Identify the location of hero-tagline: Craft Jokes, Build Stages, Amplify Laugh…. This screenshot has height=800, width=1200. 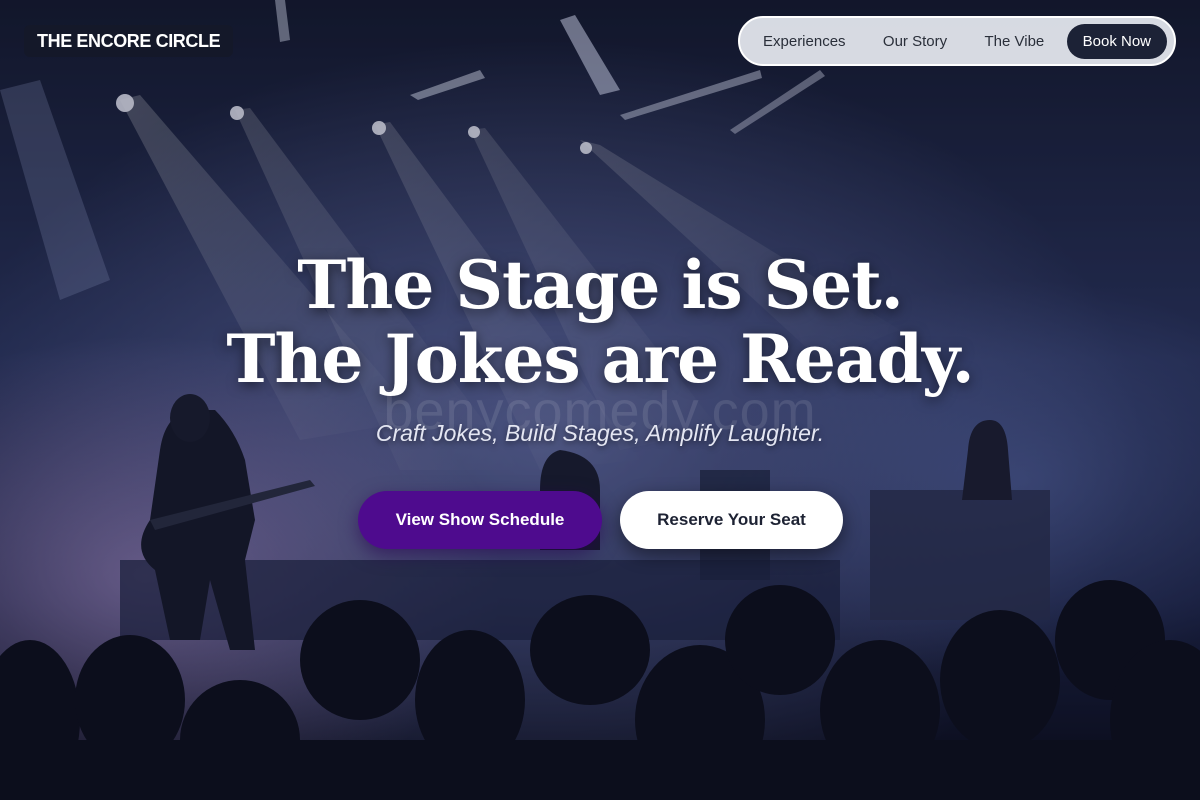
(600, 433).